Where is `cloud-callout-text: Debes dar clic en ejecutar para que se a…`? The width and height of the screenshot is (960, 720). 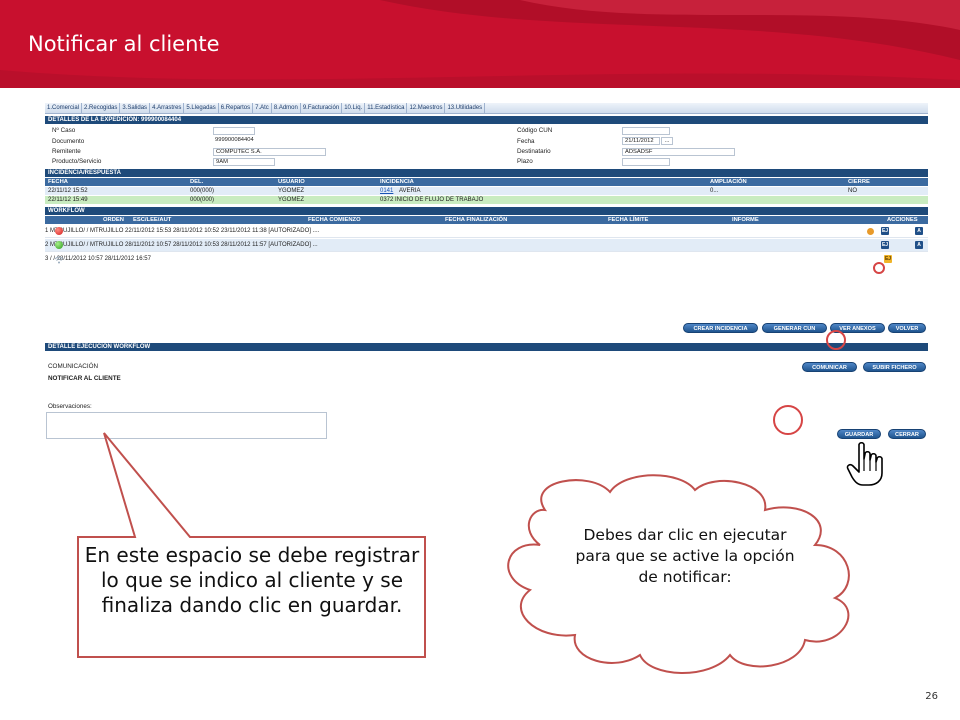 cloud-callout-text: Debes dar clic en ejecutar para que se a… is located at coordinates (685, 556).